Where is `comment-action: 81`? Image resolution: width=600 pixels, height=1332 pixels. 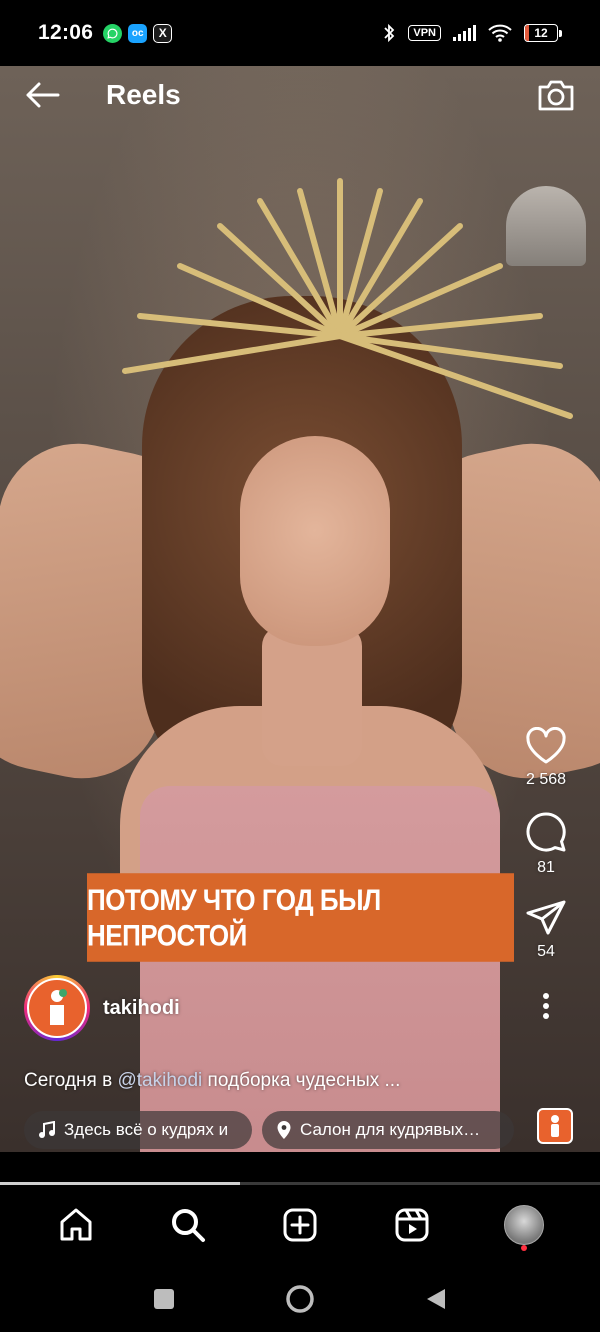 comment-action: 81 is located at coordinates (546, 844).